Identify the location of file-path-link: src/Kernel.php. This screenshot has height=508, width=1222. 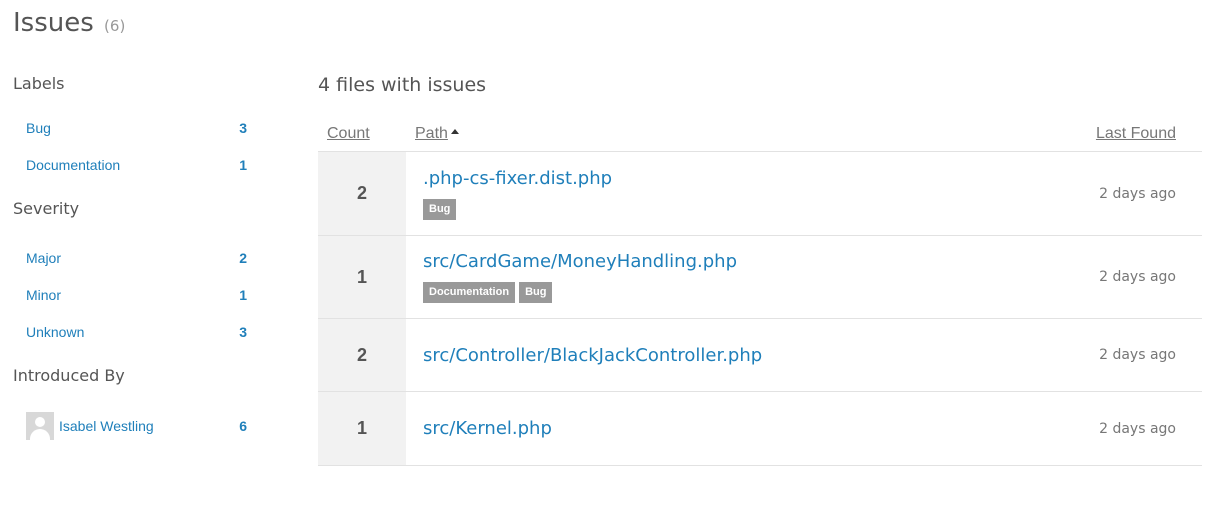
(712, 428).